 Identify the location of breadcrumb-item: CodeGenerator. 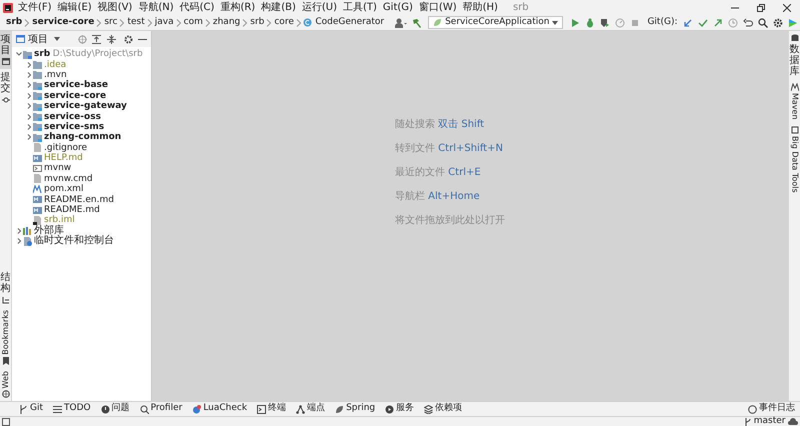
(350, 23).